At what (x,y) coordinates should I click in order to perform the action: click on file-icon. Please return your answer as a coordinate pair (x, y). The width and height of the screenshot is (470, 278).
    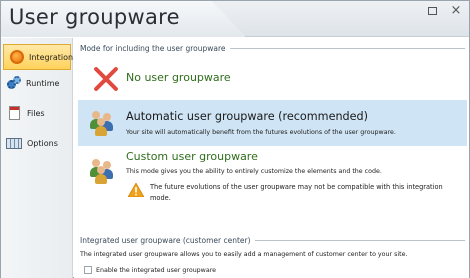
    Looking at the image, I should click on (14, 113).